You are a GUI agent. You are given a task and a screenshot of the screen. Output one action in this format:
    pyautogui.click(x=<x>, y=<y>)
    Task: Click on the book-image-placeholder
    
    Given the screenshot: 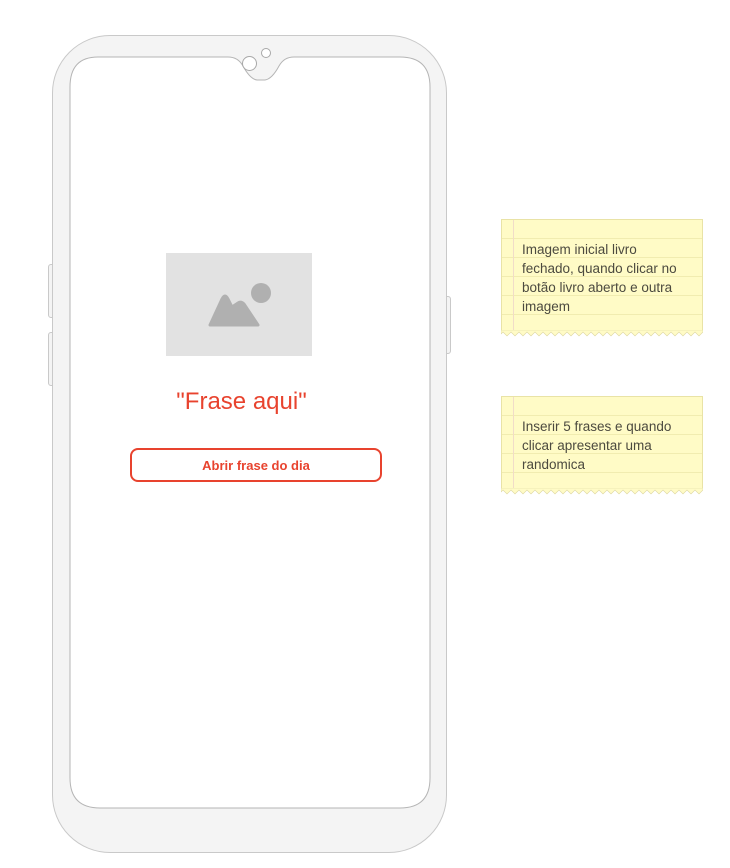 What is the action you would take?
    pyautogui.click(x=239, y=304)
    